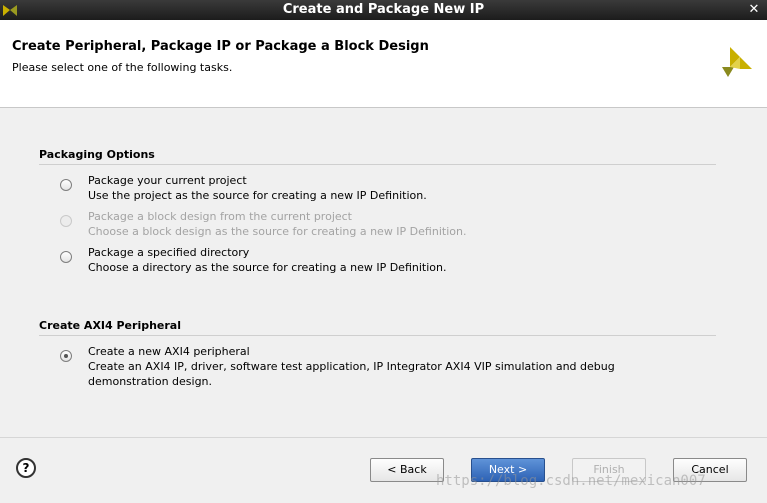 The image size is (767, 503). What do you see at coordinates (167, 180) in the screenshot?
I see `option-label-package-current-project: Package your current project` at bounding box center [167, 180].